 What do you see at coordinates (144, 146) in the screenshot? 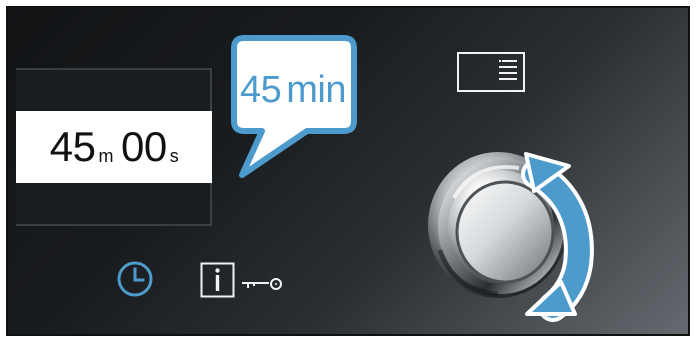
I see `seconds-value: 00` at bounding box center [144, 146].